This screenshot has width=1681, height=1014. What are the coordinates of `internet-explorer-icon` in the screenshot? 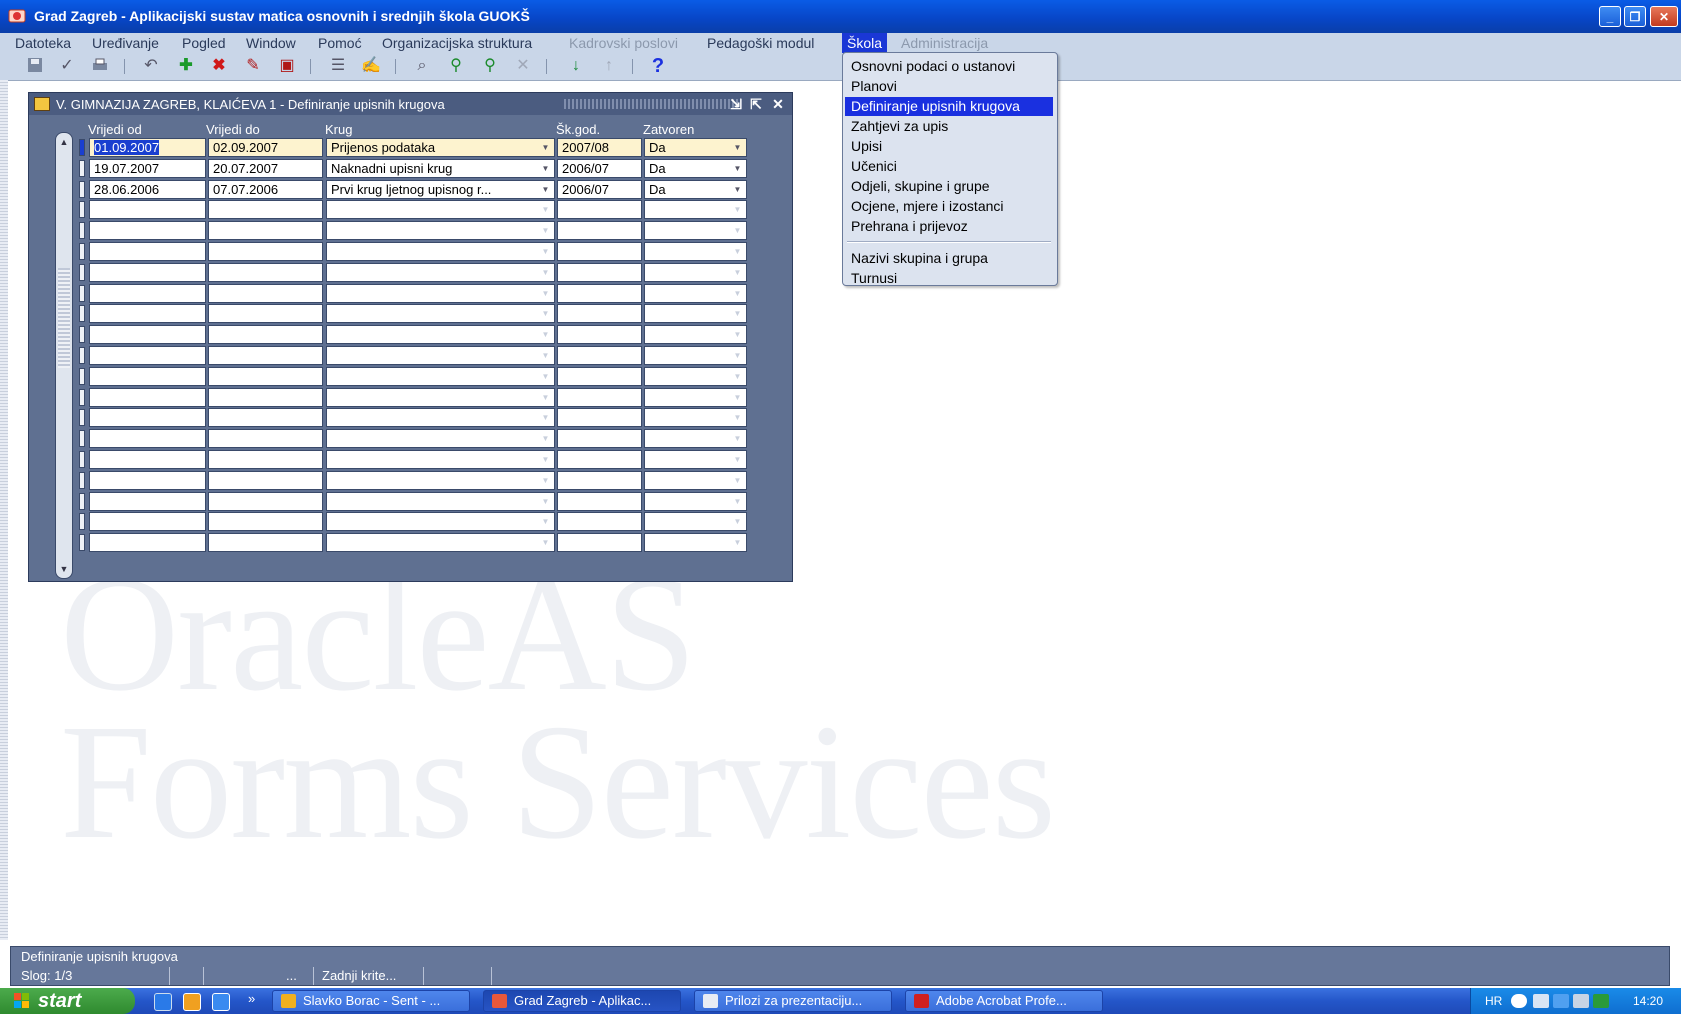 It's located at (163, 1002).